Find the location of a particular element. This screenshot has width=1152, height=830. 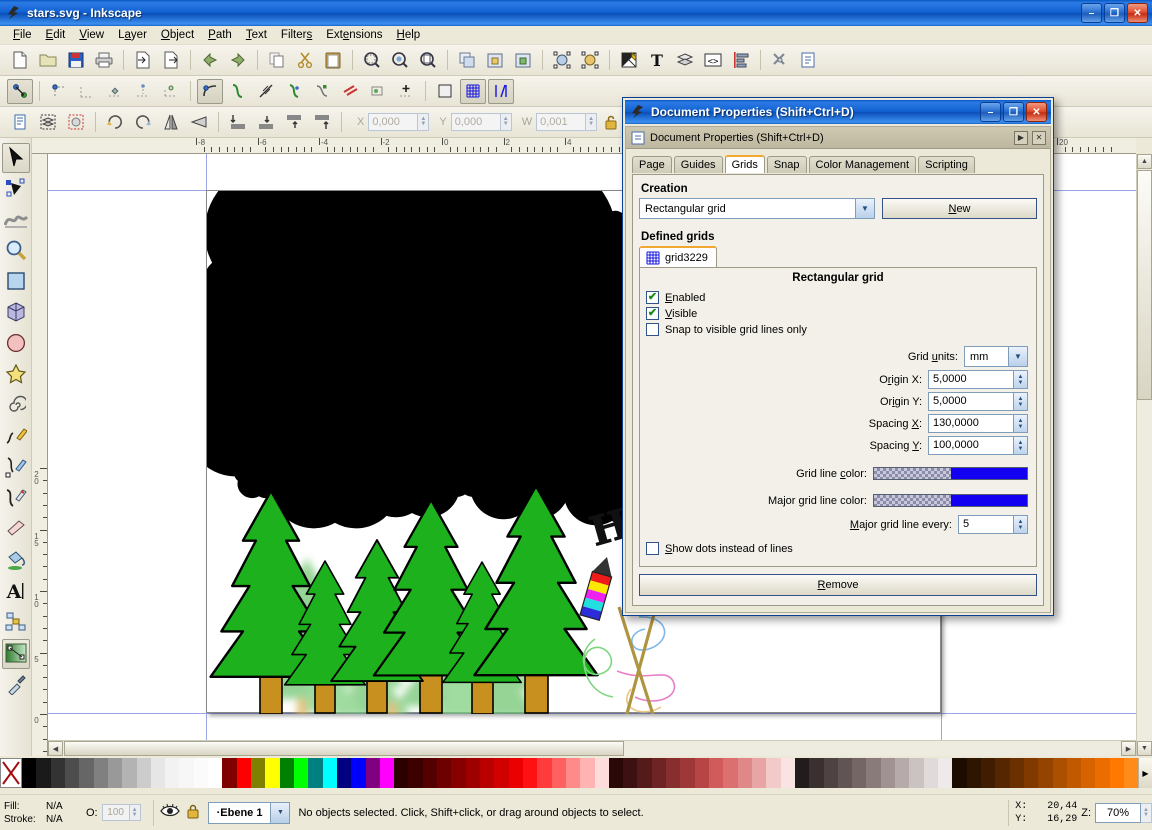

none-color-swatch is located at coordinates (11, 773).